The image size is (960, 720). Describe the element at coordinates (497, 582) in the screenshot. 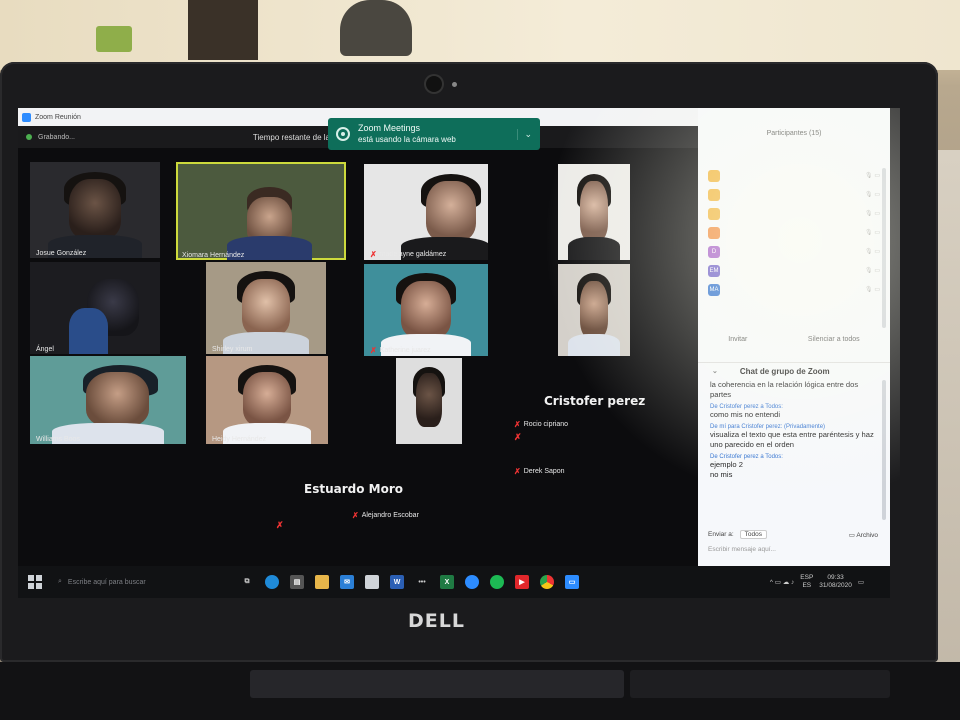

I see `spotify-icon` at that location.